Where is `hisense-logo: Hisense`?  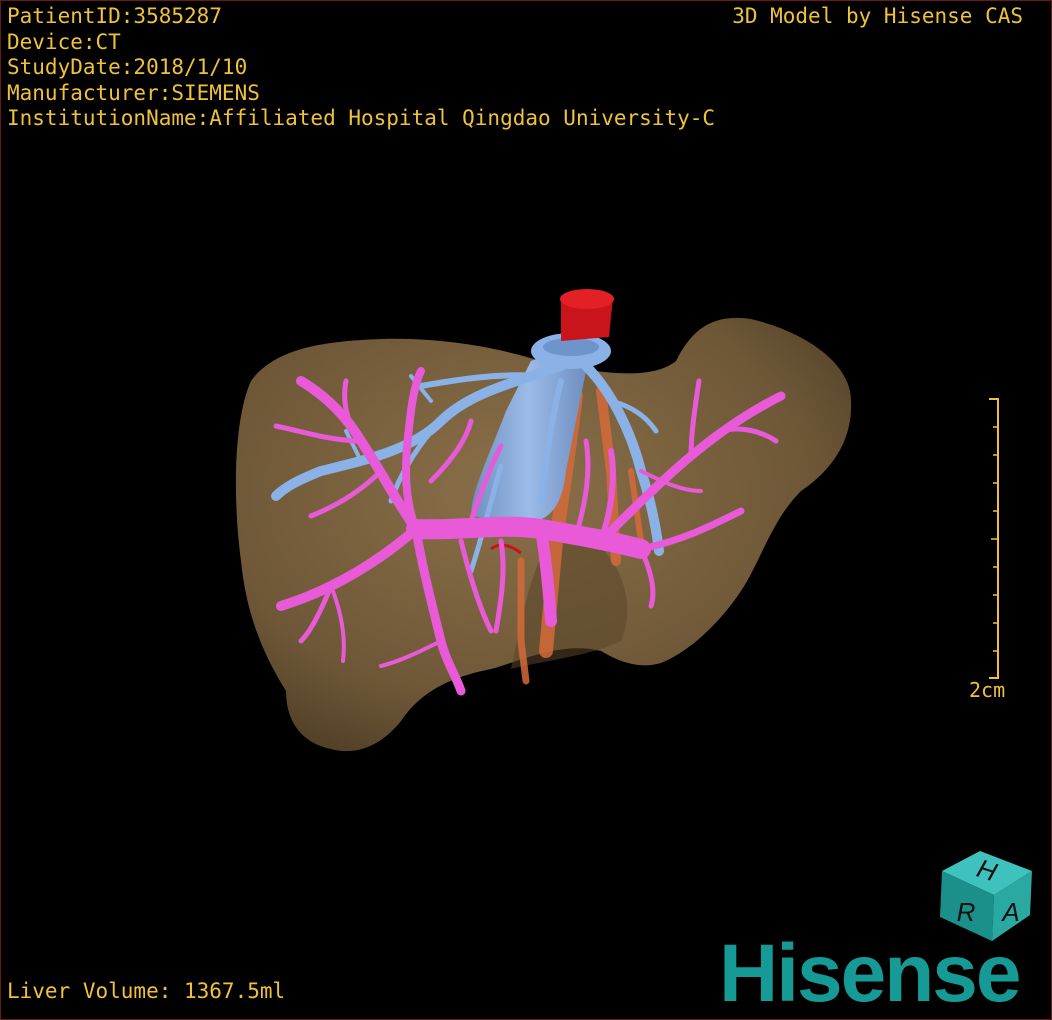 hisense-logo: Hisense is located at coordinates (870, 973).